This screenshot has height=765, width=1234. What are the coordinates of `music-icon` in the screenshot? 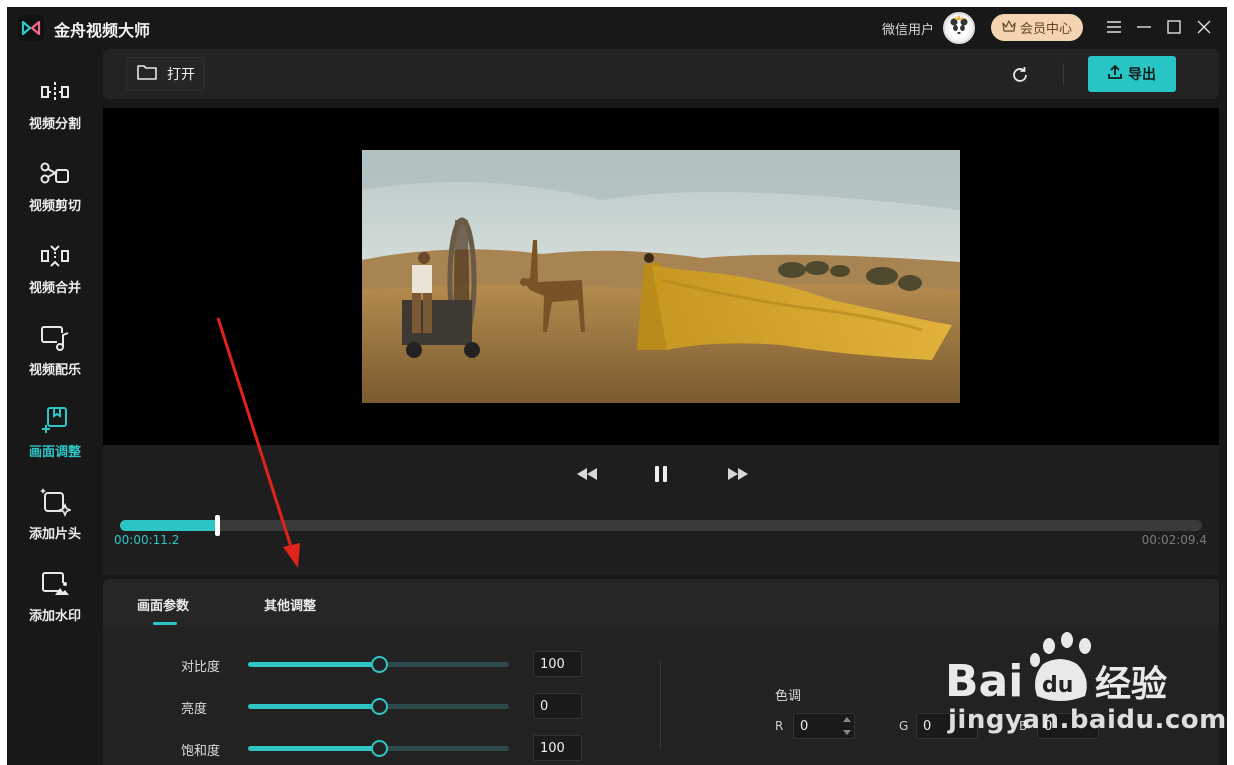 It's located at (55, 338).